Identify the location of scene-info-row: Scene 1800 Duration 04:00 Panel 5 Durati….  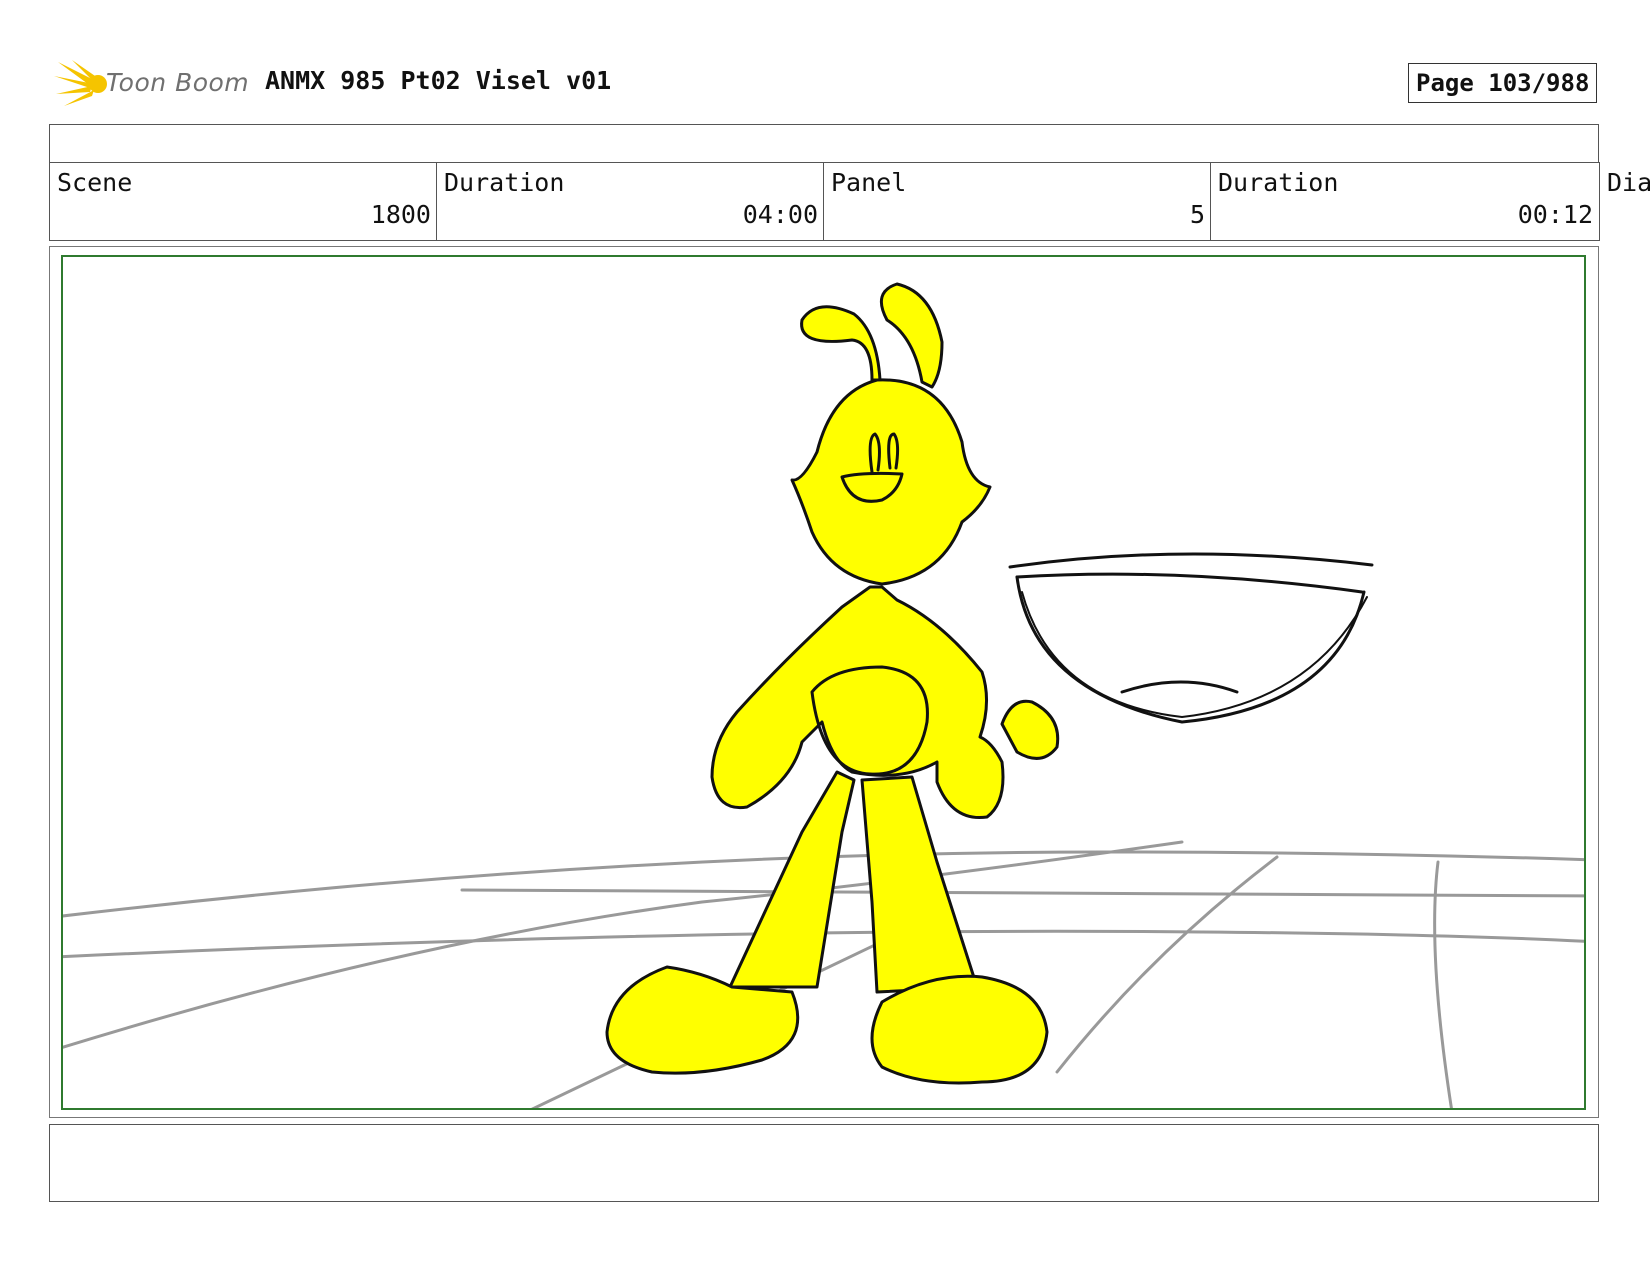
(849, 201).